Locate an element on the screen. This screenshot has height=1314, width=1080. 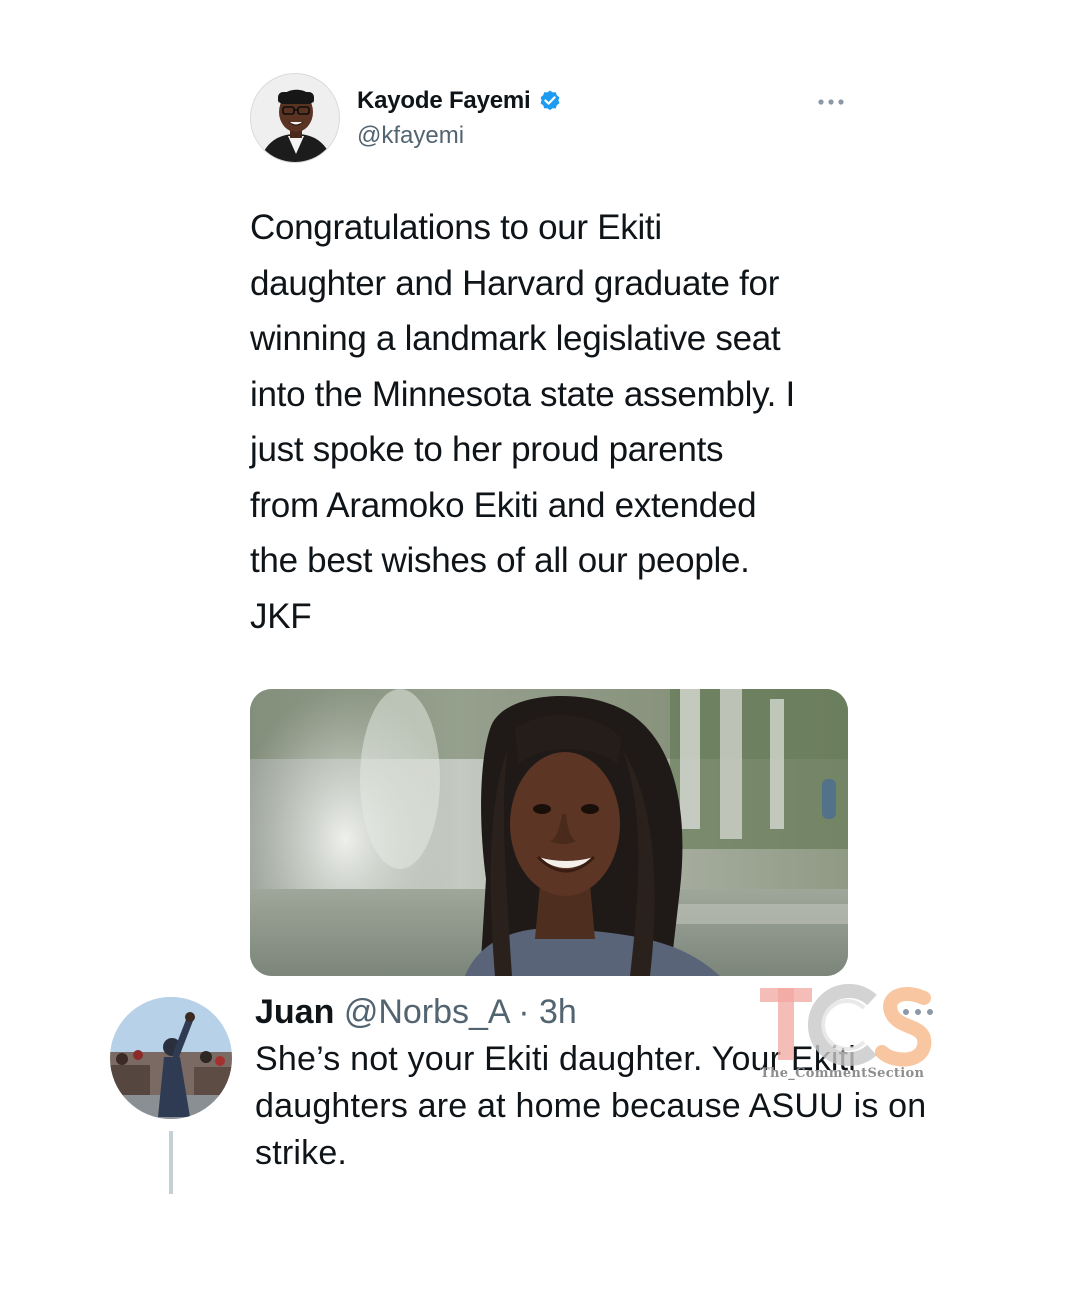
author-name-row: Kayode Fayemi is located at coordinates (459, 101).